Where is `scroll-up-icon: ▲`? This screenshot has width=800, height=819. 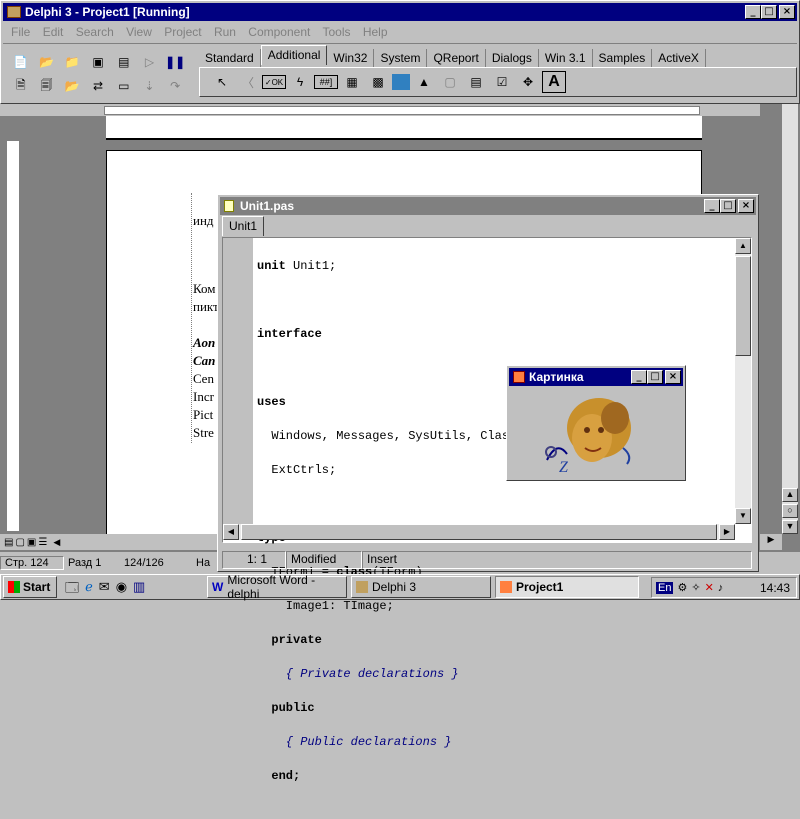
scroll-up-icon: ▲ is located at coordinates (743, 246).